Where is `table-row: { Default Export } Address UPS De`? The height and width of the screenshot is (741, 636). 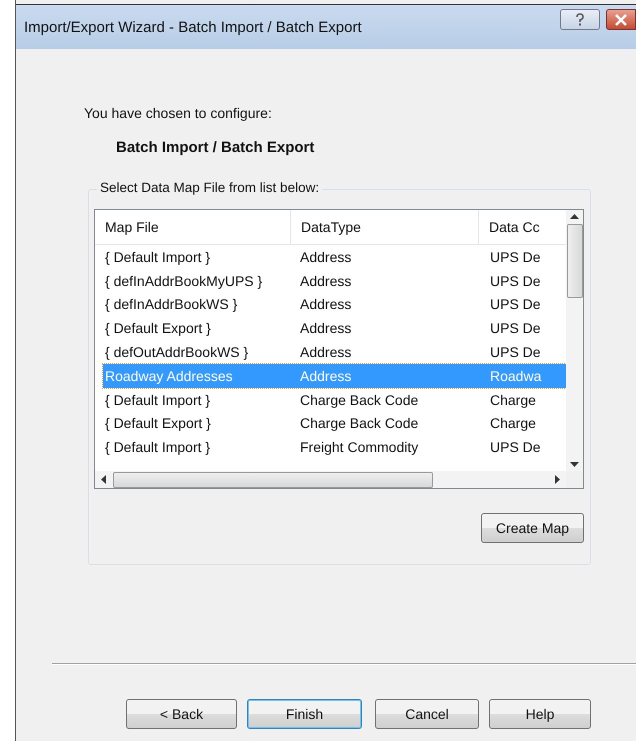 table-row: { Default Export } Address UPS De is located at coordinates (334, 328).